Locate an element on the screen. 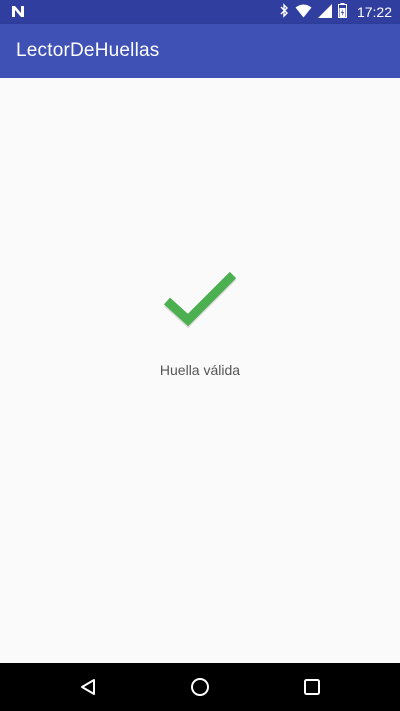  bluetooth-icon is located at coordinates (284, 12).